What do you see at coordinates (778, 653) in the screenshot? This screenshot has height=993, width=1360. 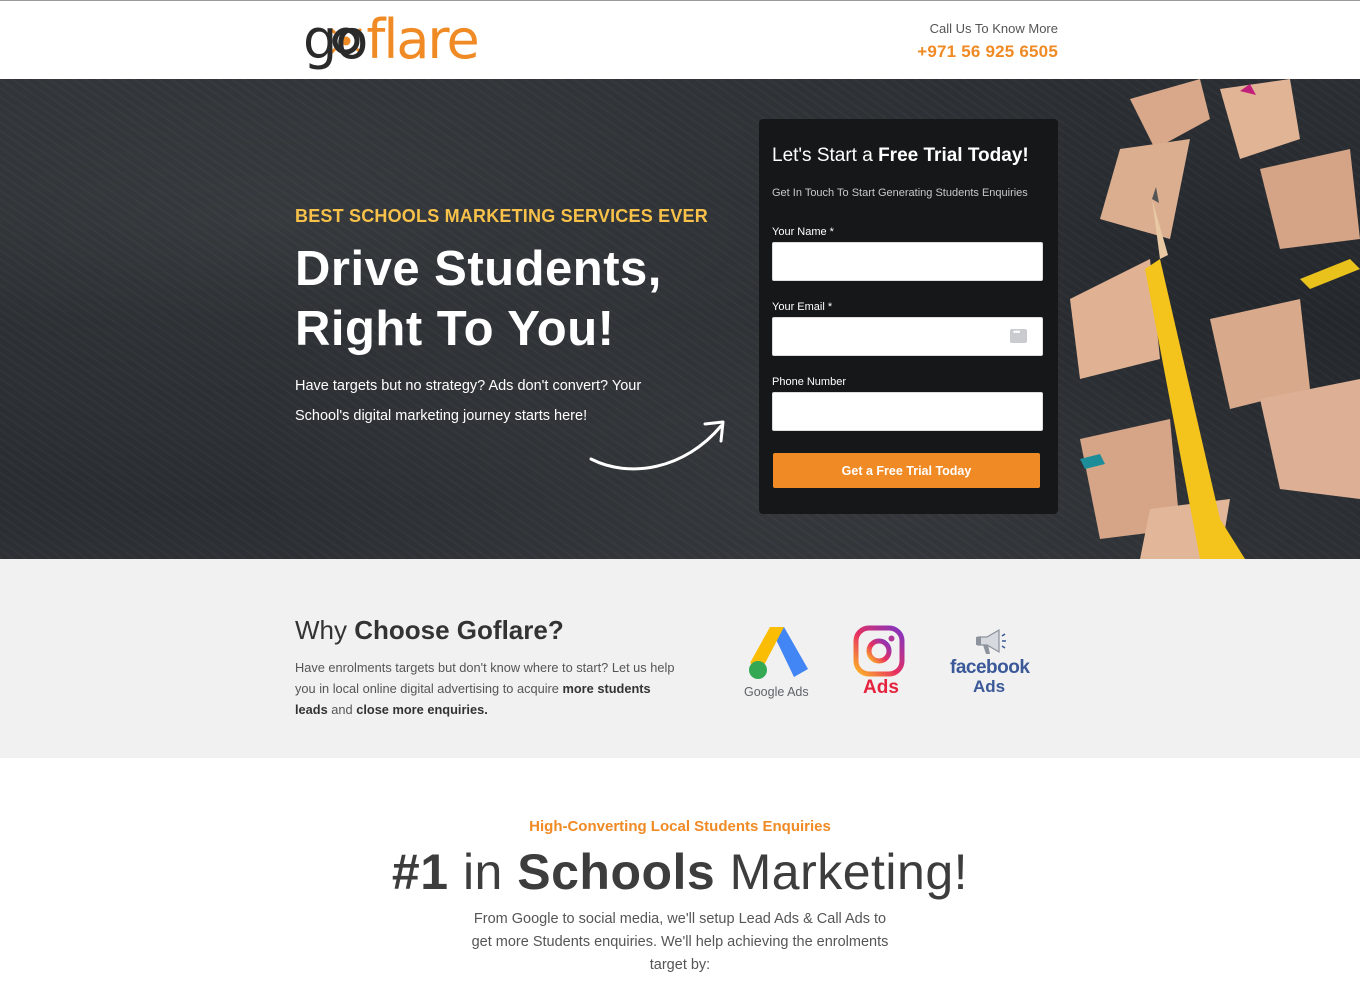 I see `google-ads-icon` at bounding box center [778, 653].